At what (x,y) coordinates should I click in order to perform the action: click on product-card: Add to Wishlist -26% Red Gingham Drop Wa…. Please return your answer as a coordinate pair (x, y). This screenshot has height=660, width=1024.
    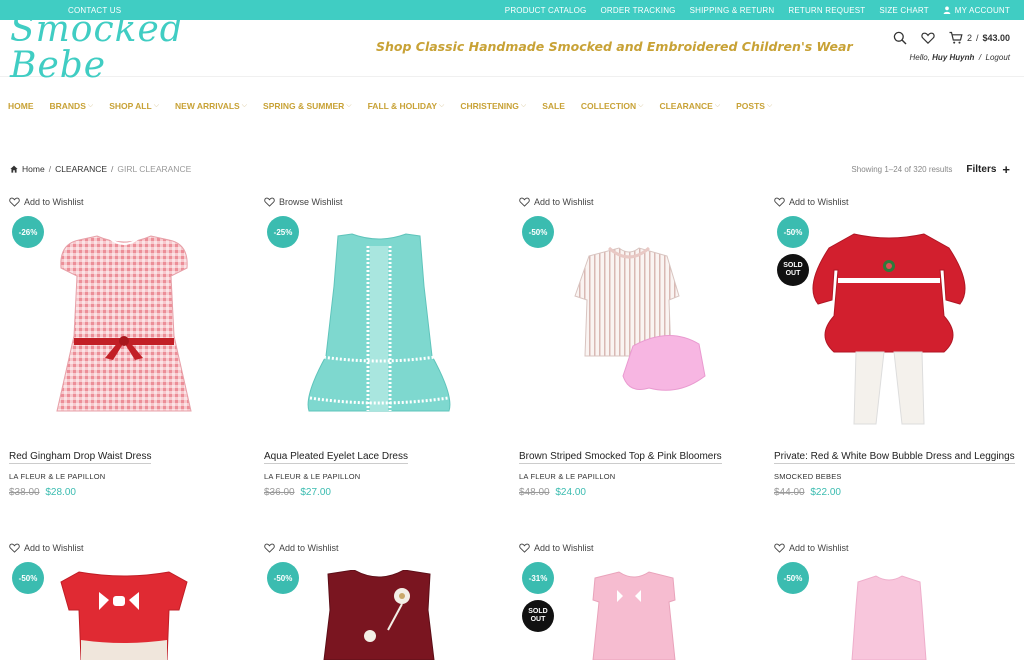
    Looking at the image, I should click on (129, 349).